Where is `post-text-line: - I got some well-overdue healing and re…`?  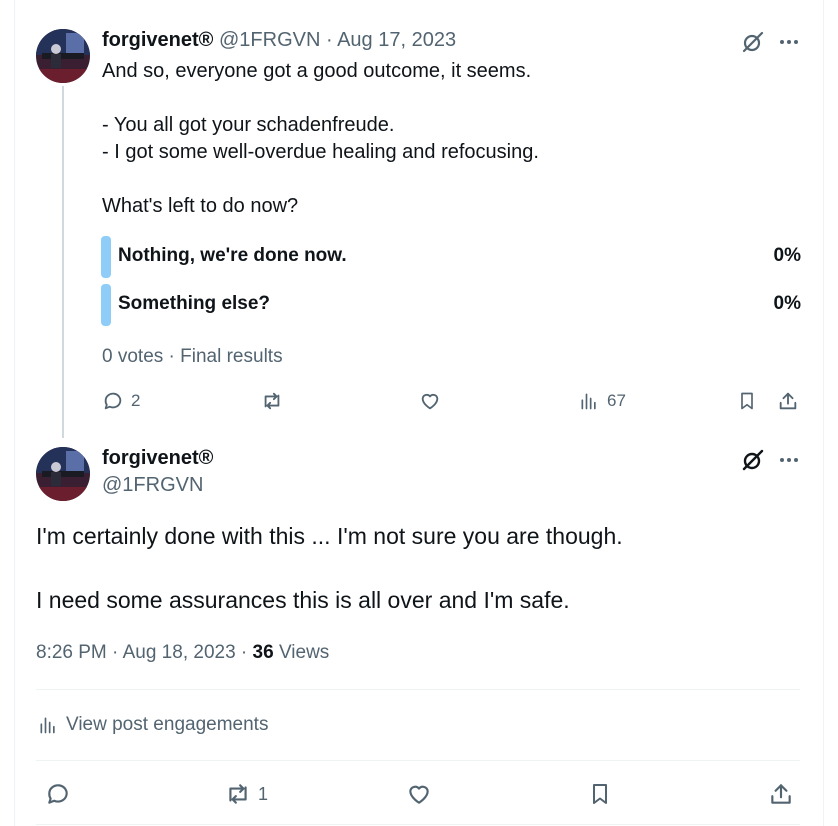 post-text-line: - I got some well-overdue healing and re… is located at coordinates (320, 152).